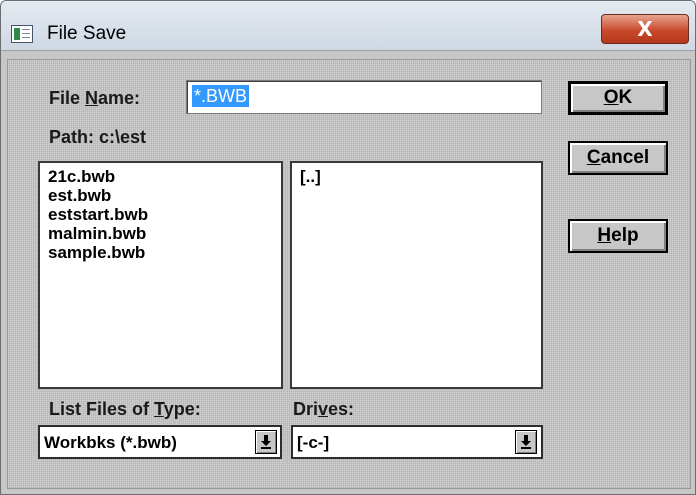 The width and height of the screenshot is (696, 495). I want to click on file-type-select: Workbks (*.bwb), so click(160, 442).